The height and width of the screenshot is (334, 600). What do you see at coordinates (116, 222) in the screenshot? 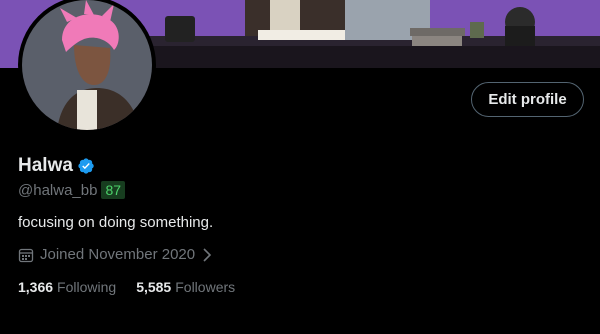
I see `bio: focusing on doing something.` at bounding box center [116, 222].